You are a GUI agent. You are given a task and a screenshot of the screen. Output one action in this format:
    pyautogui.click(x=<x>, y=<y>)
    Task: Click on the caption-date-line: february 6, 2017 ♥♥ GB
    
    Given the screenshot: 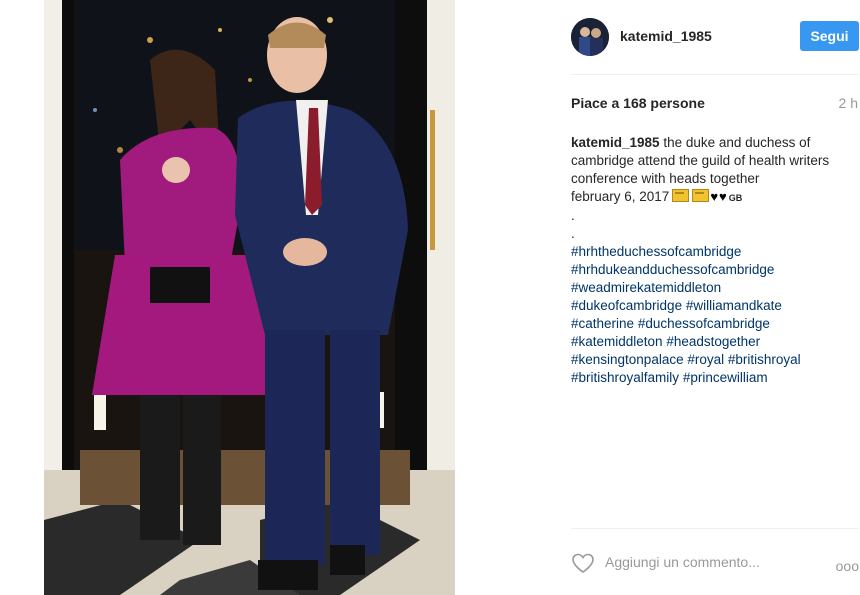 What is the action you would take?
    pyautogui.click(x=715, y=197)
    